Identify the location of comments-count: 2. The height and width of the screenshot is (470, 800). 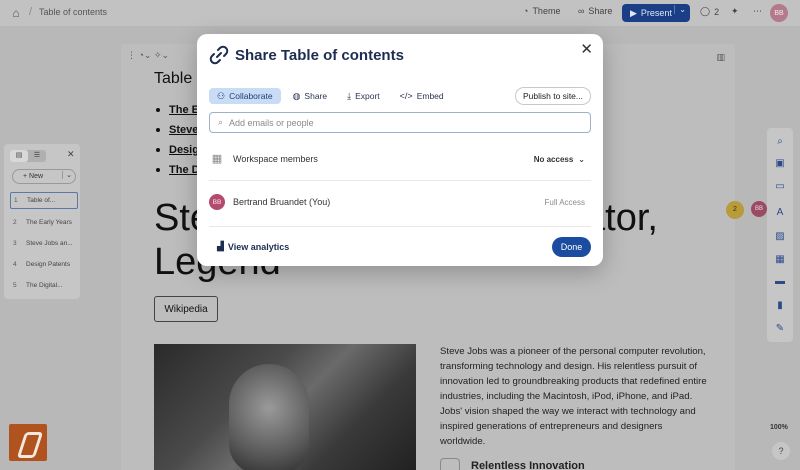
(717, 11).